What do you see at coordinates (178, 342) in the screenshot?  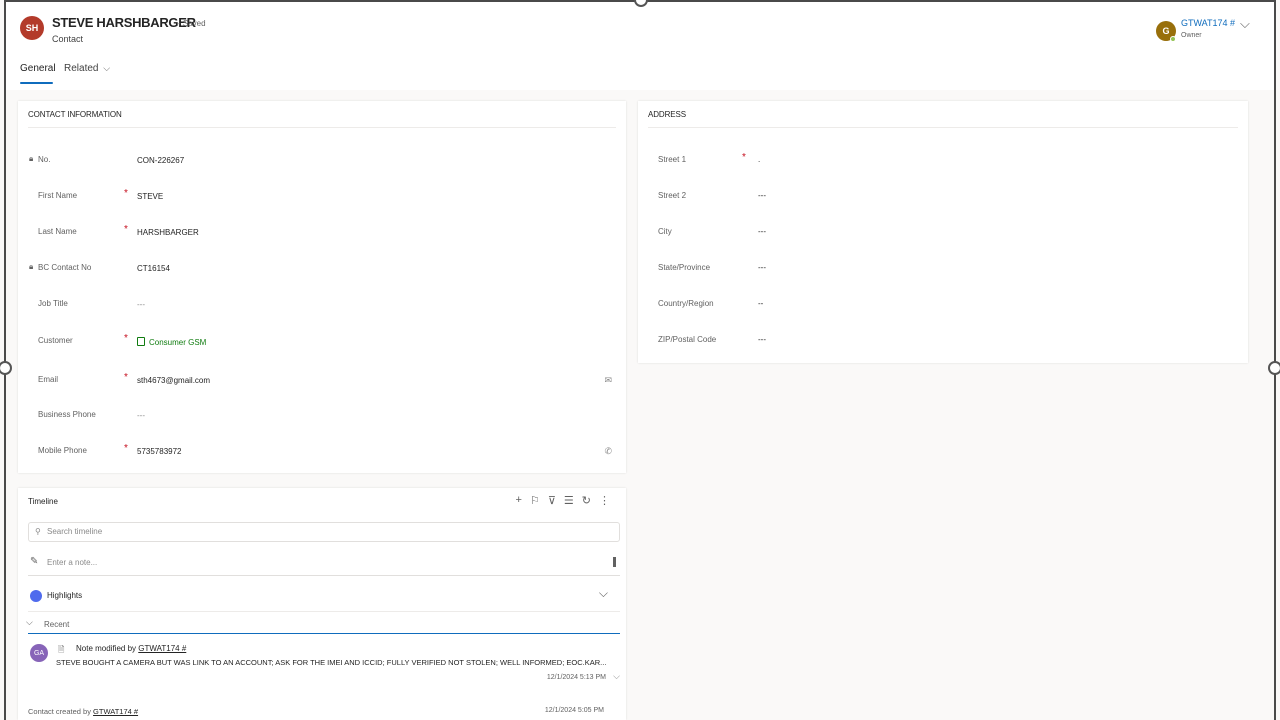 I see `customer-name: Consumer GSM` at bounding box center [178, 342].